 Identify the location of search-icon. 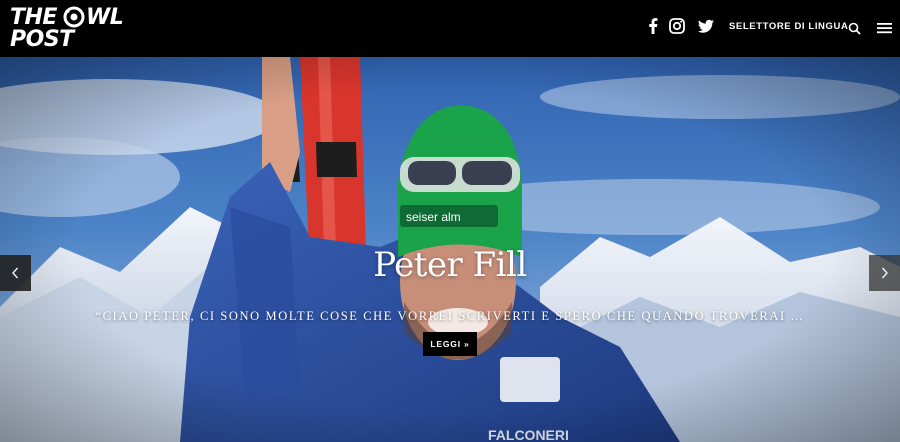
(854, 28).